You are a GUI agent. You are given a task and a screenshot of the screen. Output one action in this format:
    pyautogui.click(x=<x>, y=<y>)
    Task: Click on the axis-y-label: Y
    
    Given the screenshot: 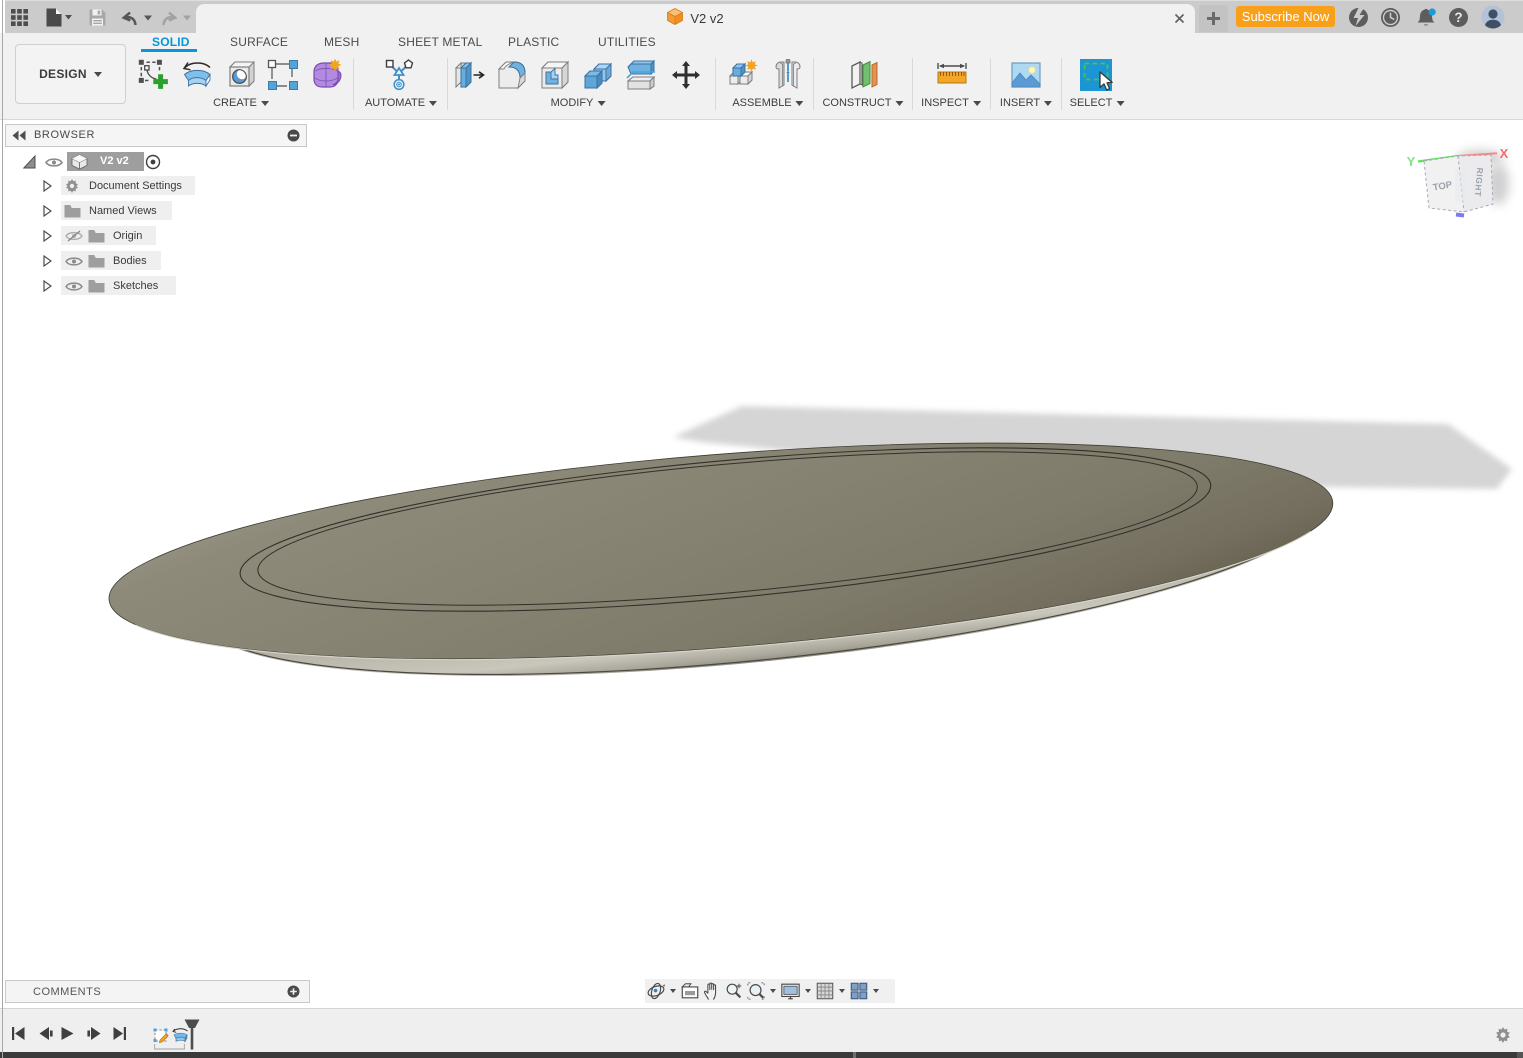 What is the action you would take?
    pyautogui.click(x=1411, y=161)
    